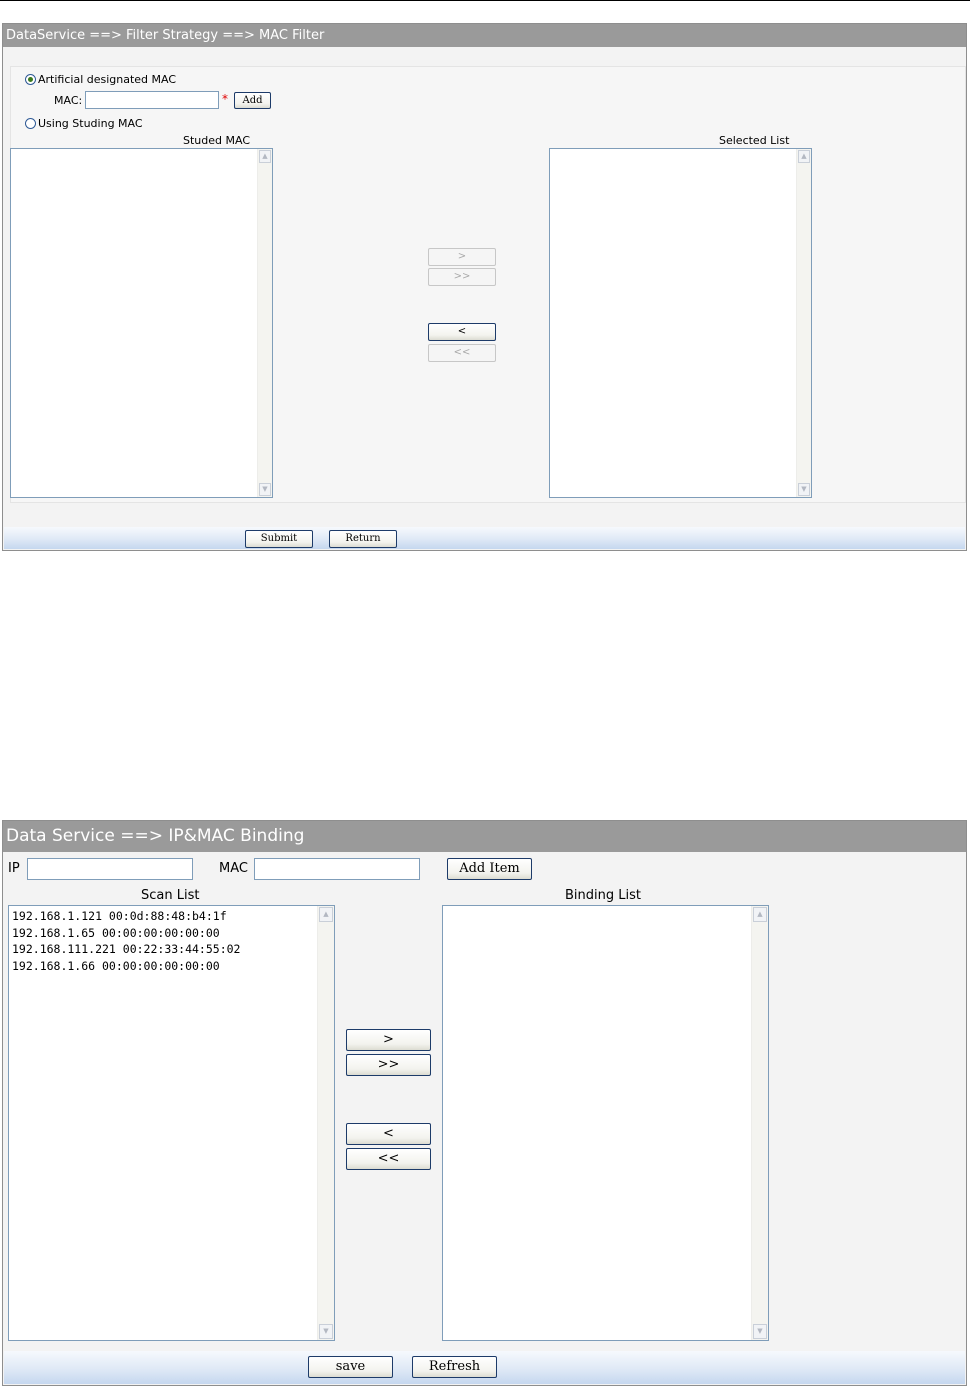 This screenshot has height=1387, width=970. What do you see at coordinates (30, 123) in the screenshot?
I see `radio-using-studing-mac` at bounding box center [30, 123].